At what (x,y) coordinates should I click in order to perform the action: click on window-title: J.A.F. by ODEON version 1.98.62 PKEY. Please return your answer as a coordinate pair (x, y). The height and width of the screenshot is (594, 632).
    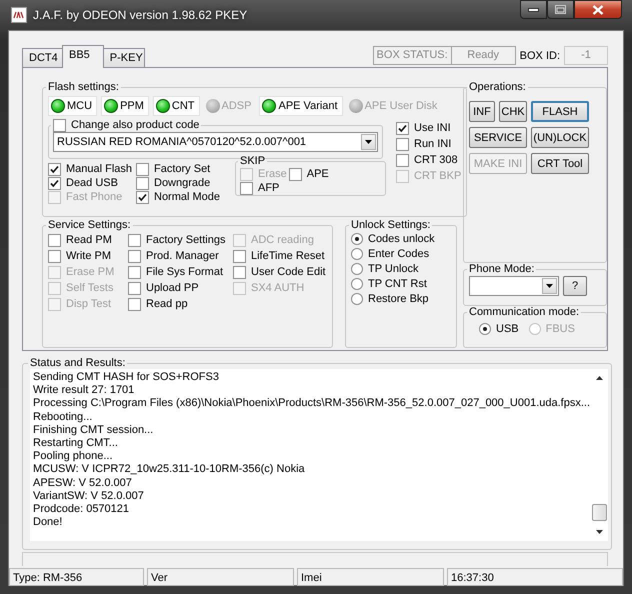
    Looking at the image, I should click on (140, 15).